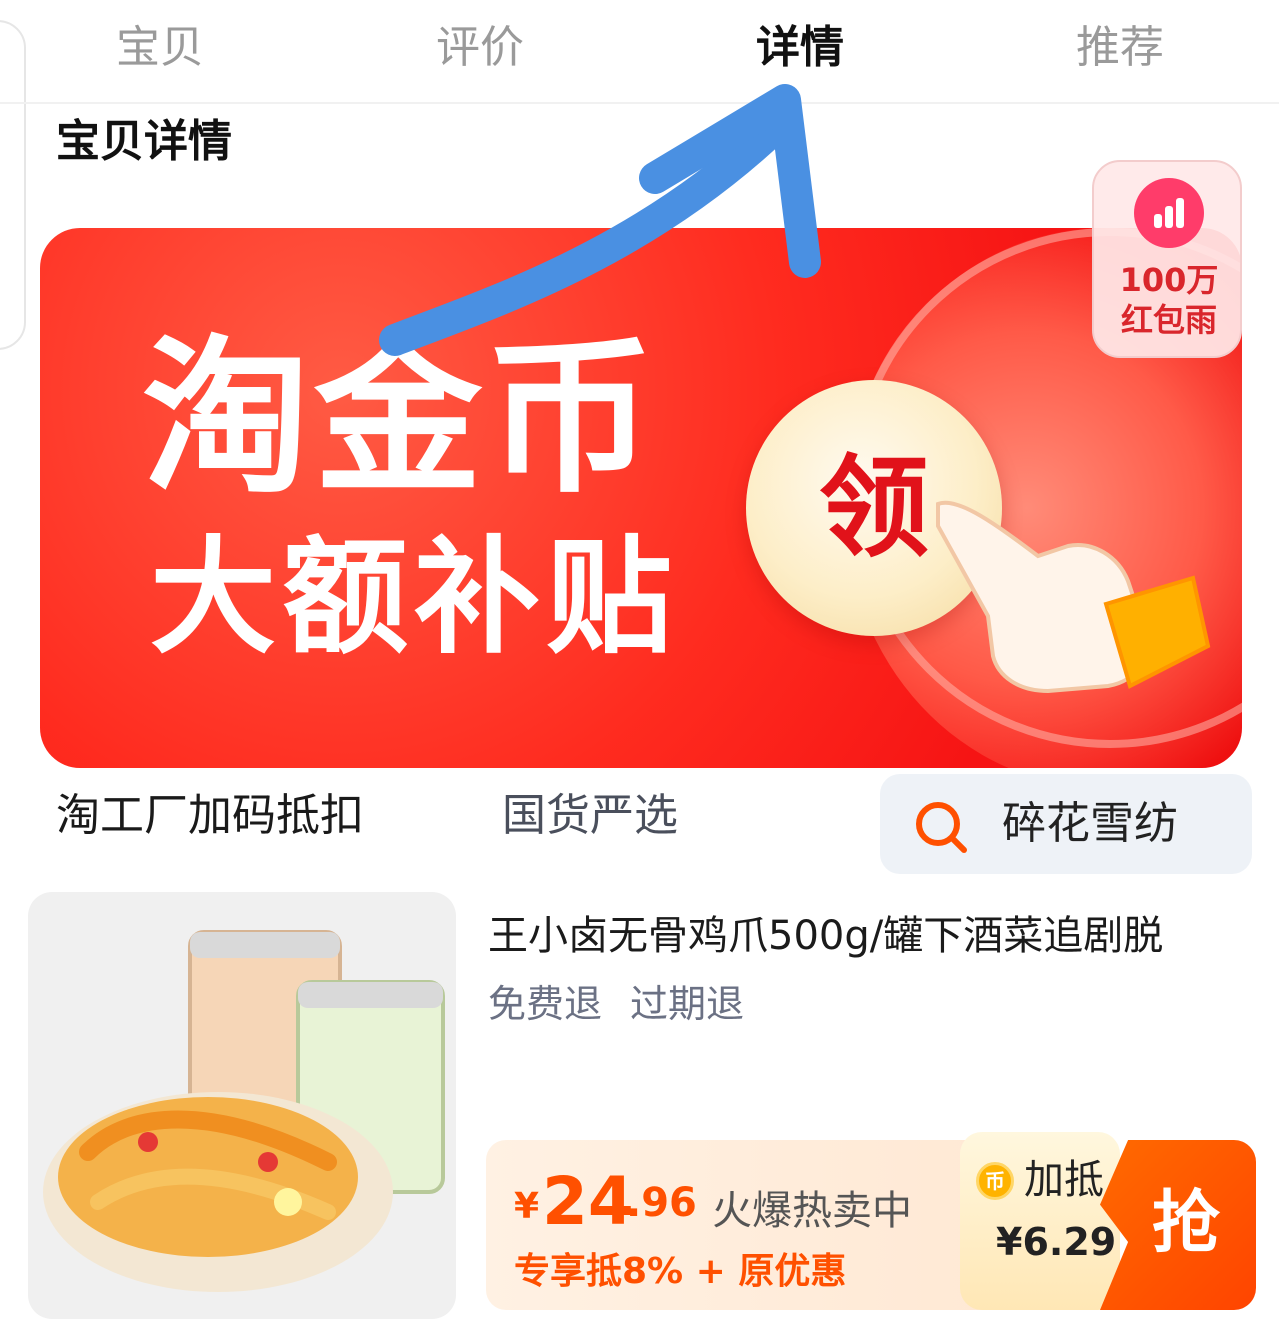 The height and width of the screenshot is (1319, 1279). What do you see at coordinates (661, 1203) in the screenshot?
I see `price-decimal: .96` at bounding box center [661, 1203].